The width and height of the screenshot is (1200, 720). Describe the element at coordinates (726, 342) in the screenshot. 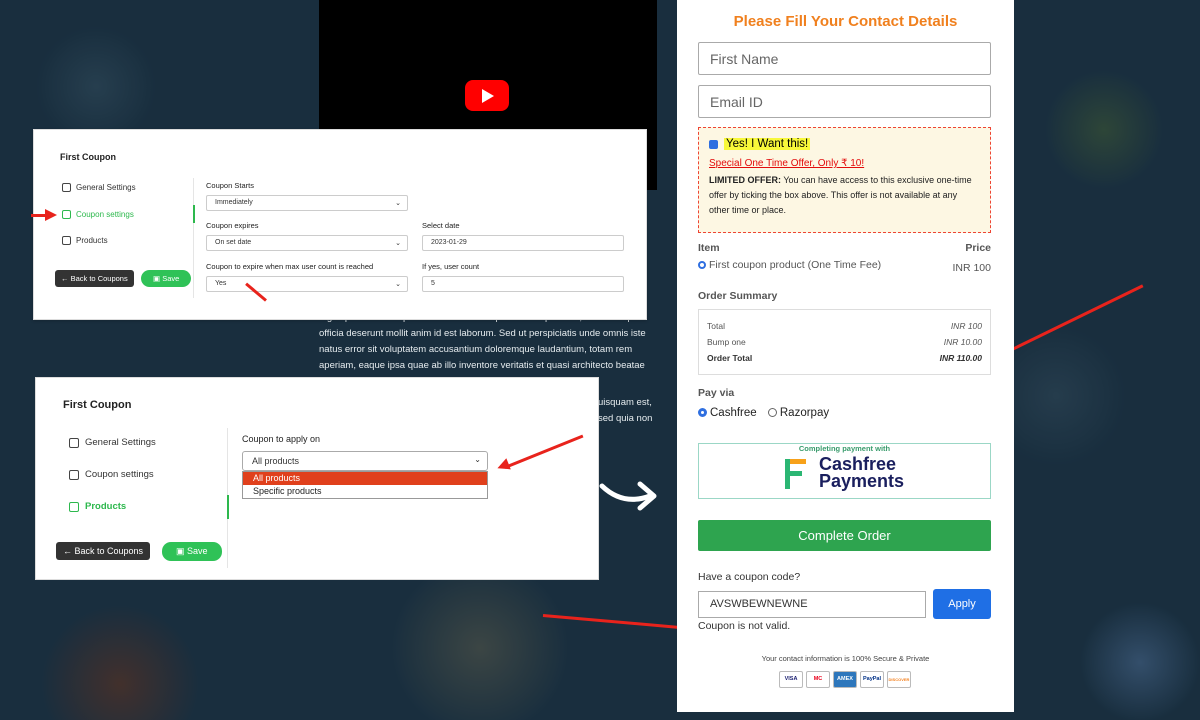

I see `summary-label: Bump one` at that location.